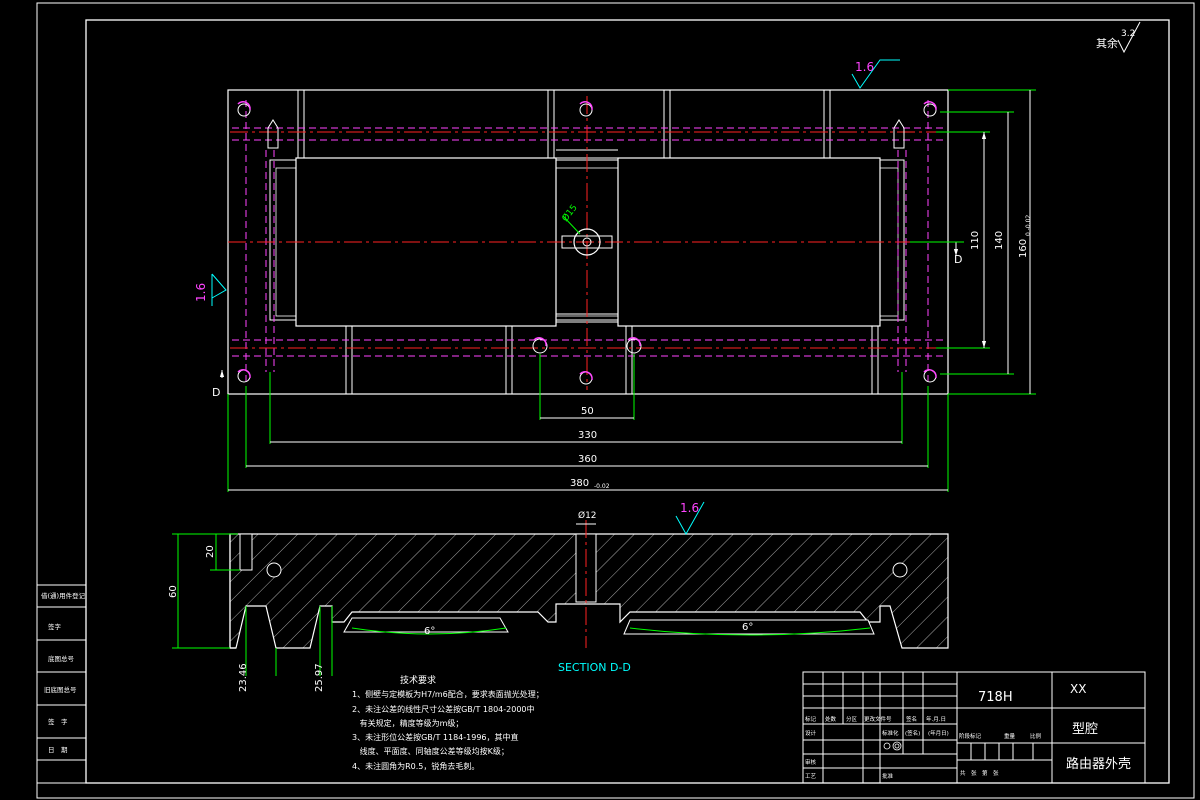 The image size is (1200, 800). Describe the element at coordinates (1028, 225) in the screenshot. I see `dim-160-tolerance: 0 -0.02` at that location.